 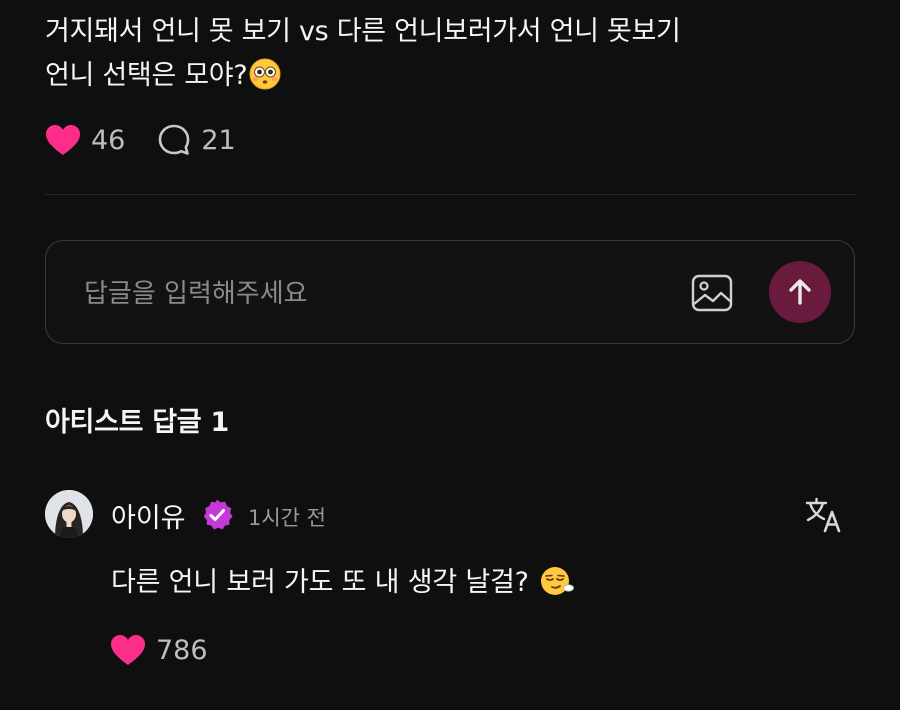 I want to click on reply-count-button: 21, so click(x=196, y=140).